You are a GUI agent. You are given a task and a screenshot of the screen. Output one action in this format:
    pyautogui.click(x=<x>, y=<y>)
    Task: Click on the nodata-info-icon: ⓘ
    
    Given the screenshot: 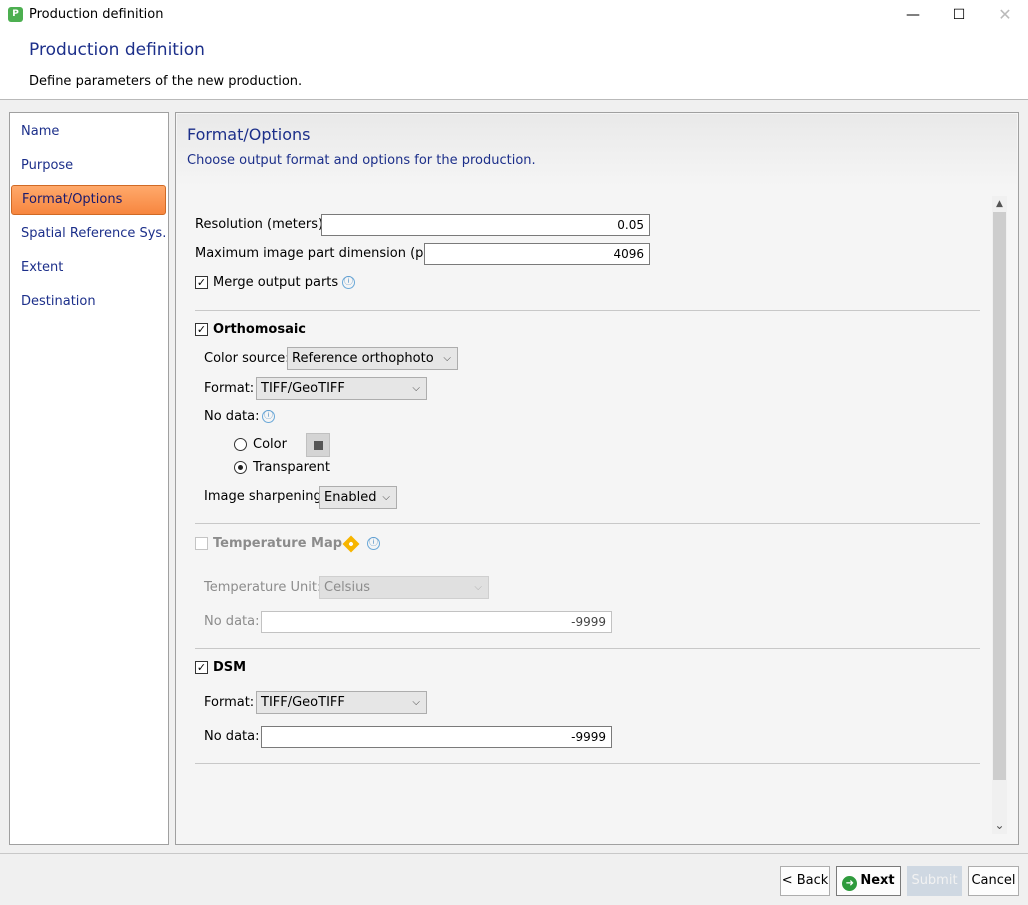 What is the action you would take?
    pyautogui.click(x=268, y=416)
    